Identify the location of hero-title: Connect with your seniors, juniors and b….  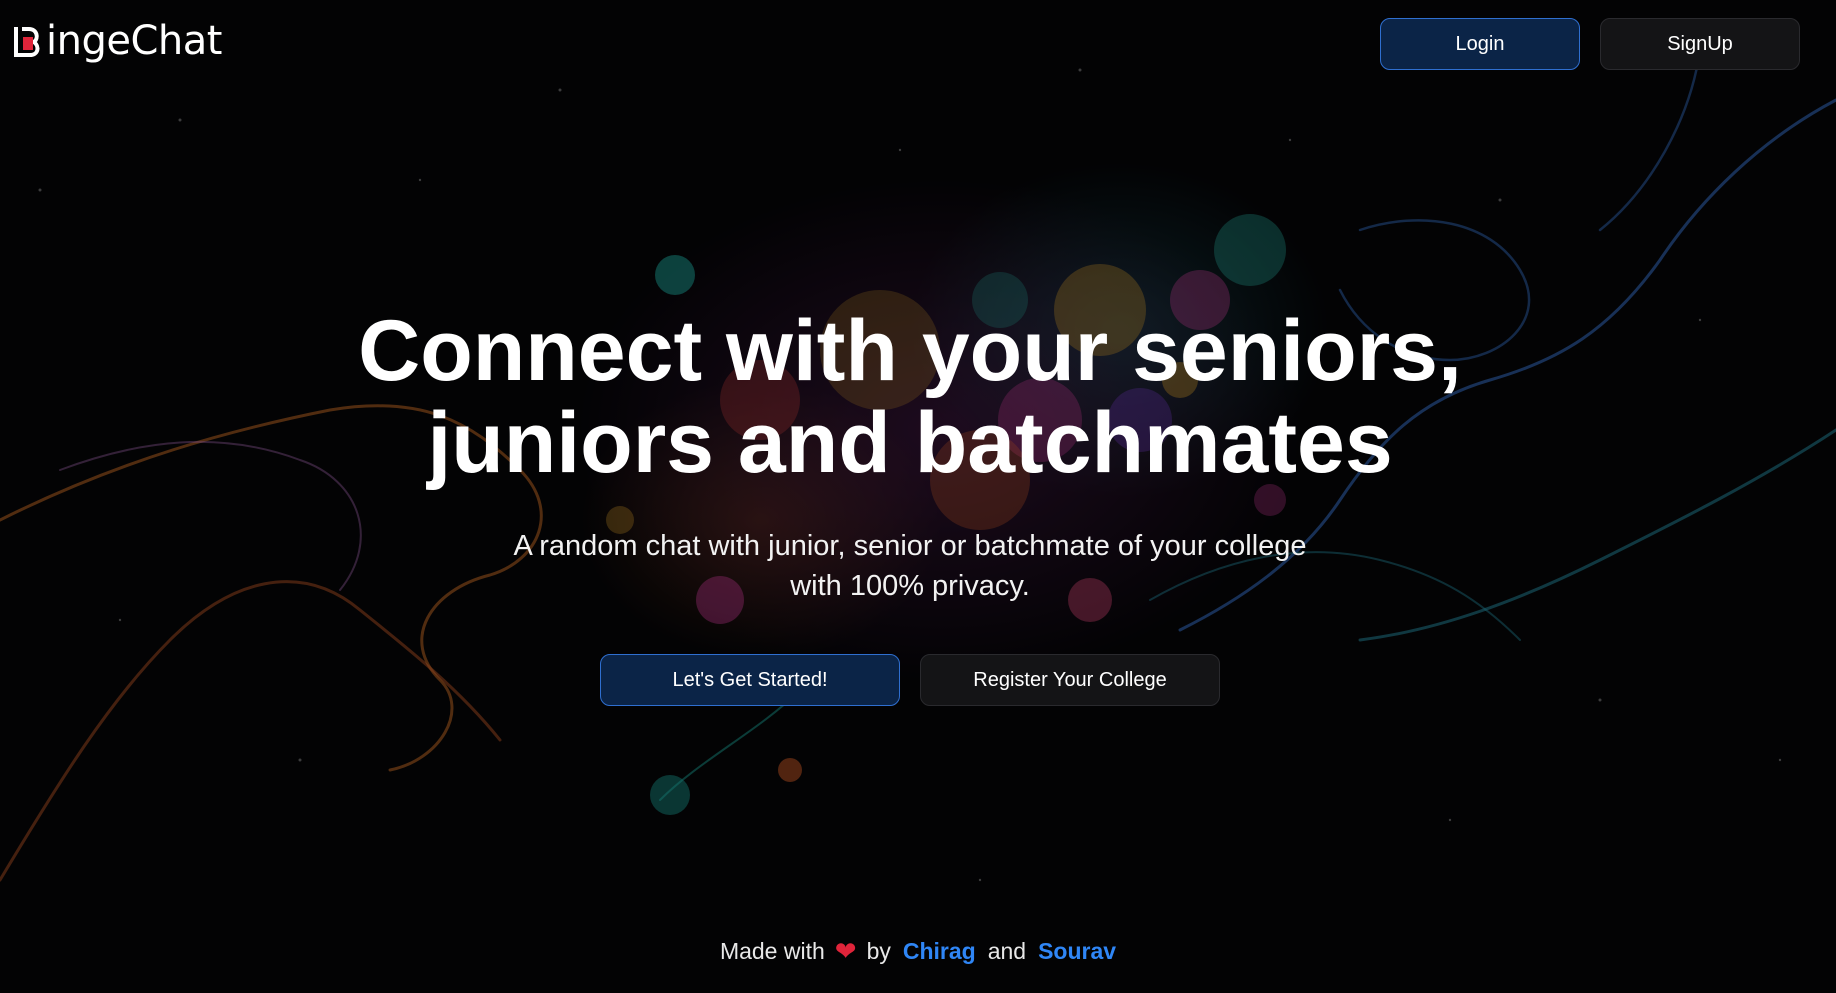
(910, 397).